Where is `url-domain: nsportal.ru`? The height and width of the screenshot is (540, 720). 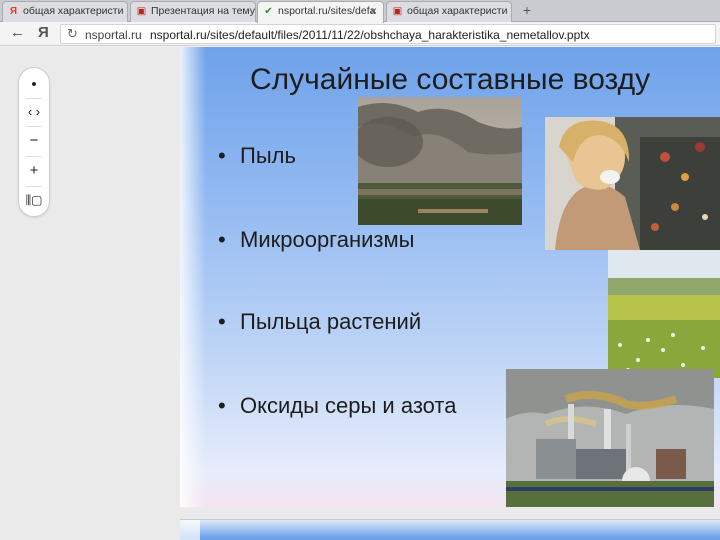 url-domain: nsportal.ru is located at coordinates (113, 35).